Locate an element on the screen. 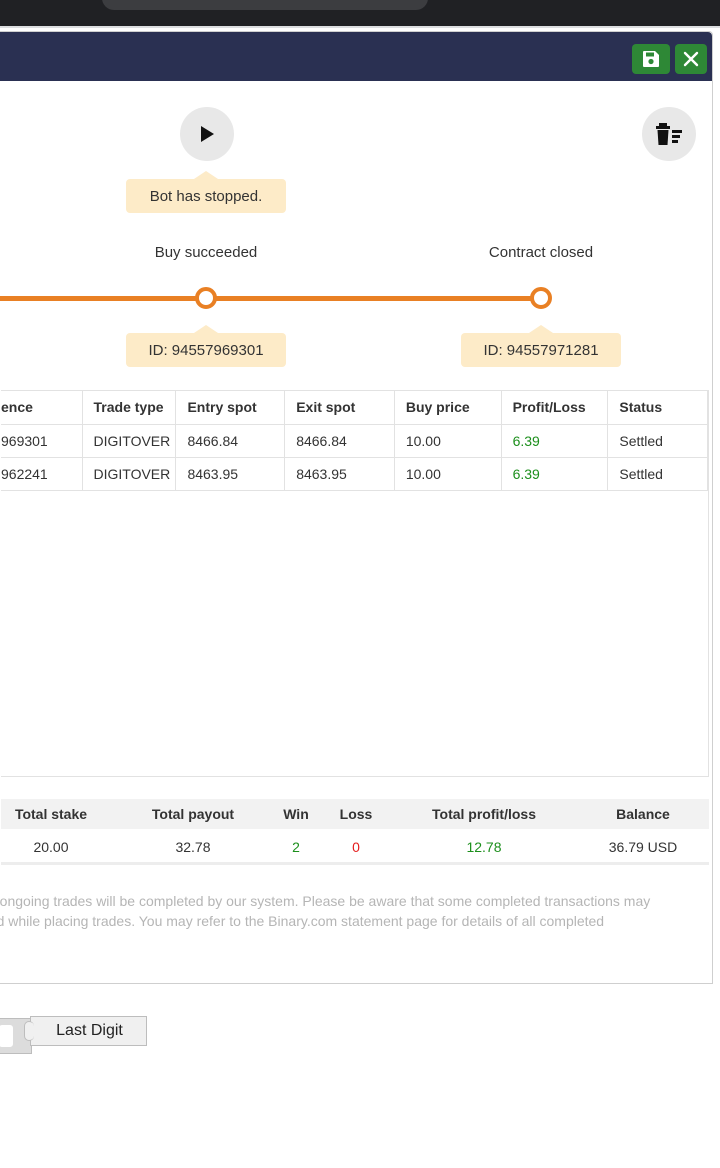 Image resolution: width=720 pixels, height=1168 pixels. col-status: Status is located at coordinates (657, 408).